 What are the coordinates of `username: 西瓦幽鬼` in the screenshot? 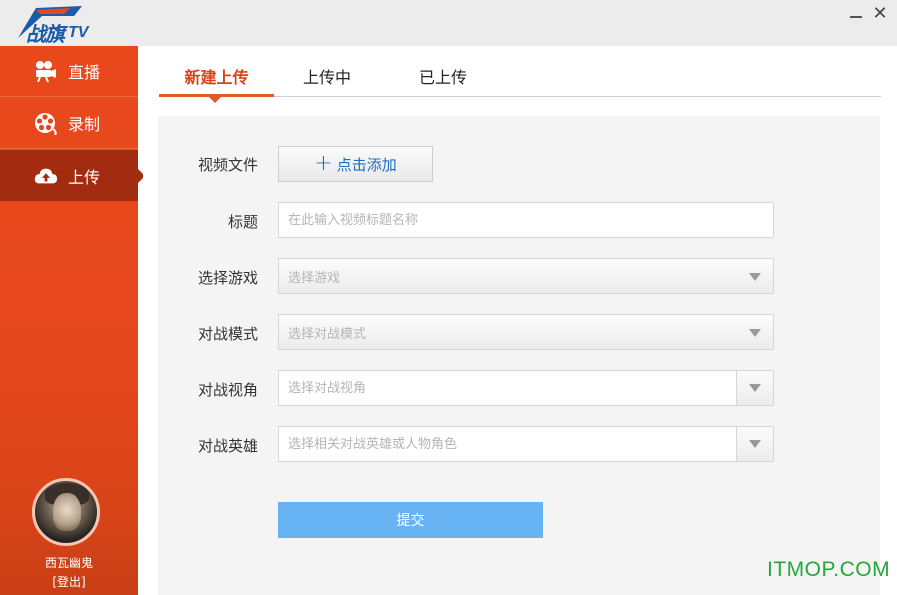 It's located at (68, 563).